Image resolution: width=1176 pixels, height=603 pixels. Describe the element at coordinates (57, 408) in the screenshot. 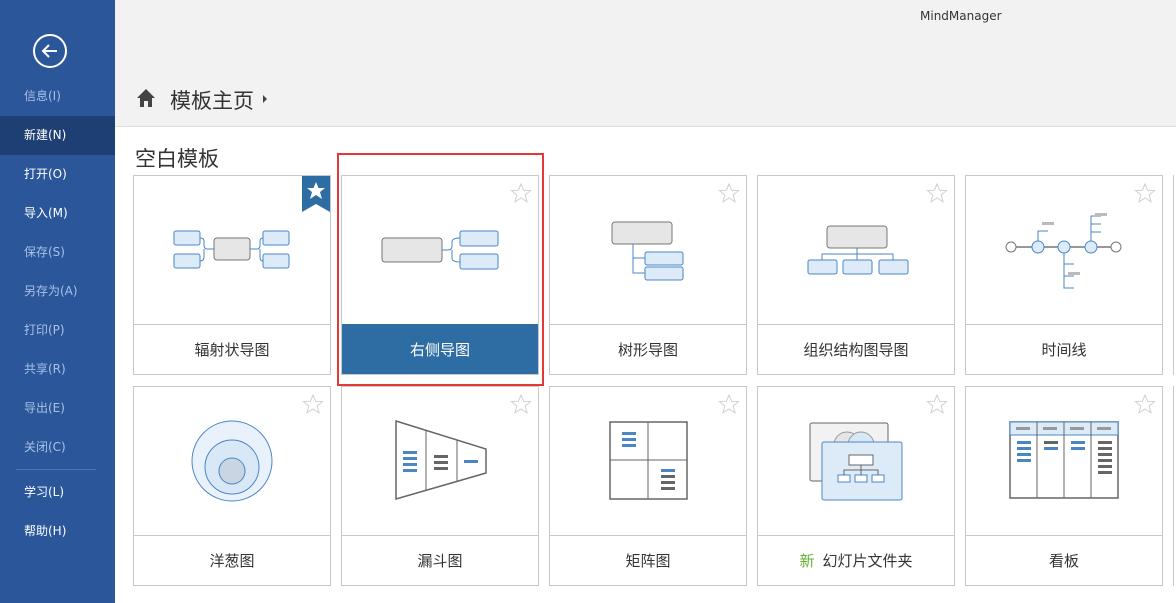

I see `sidebar-item-export: 导出(E)` at that location.